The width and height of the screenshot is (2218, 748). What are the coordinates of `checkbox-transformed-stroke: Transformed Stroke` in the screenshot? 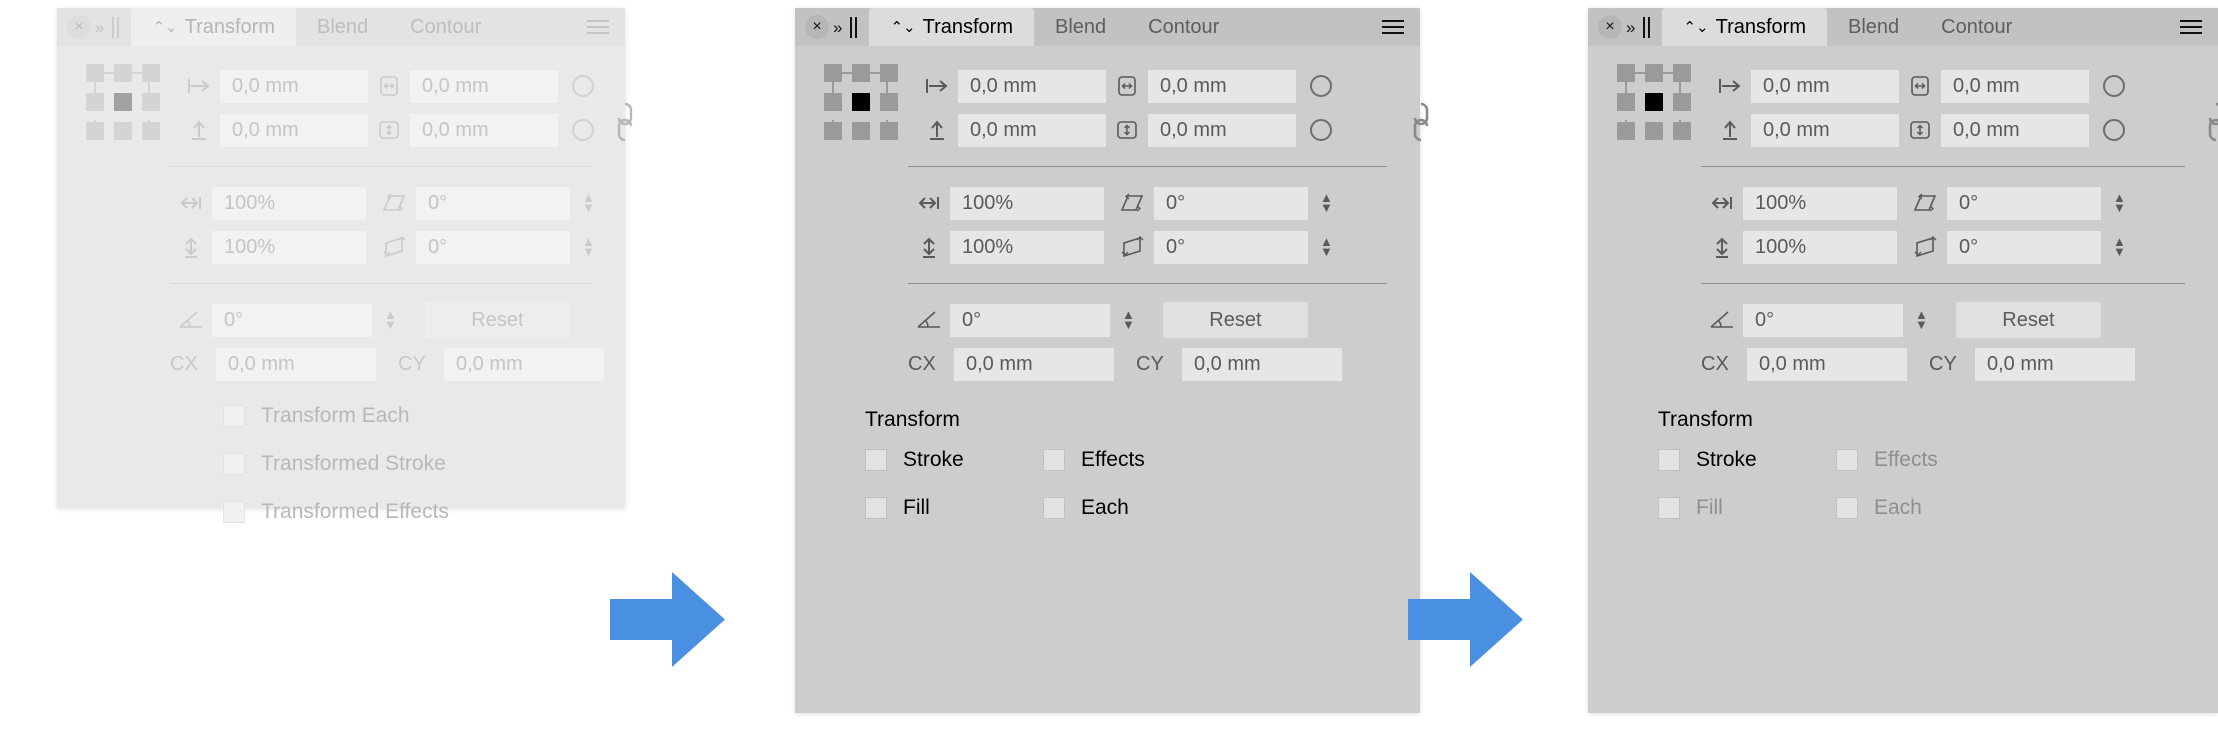 It's located at (424, 464).